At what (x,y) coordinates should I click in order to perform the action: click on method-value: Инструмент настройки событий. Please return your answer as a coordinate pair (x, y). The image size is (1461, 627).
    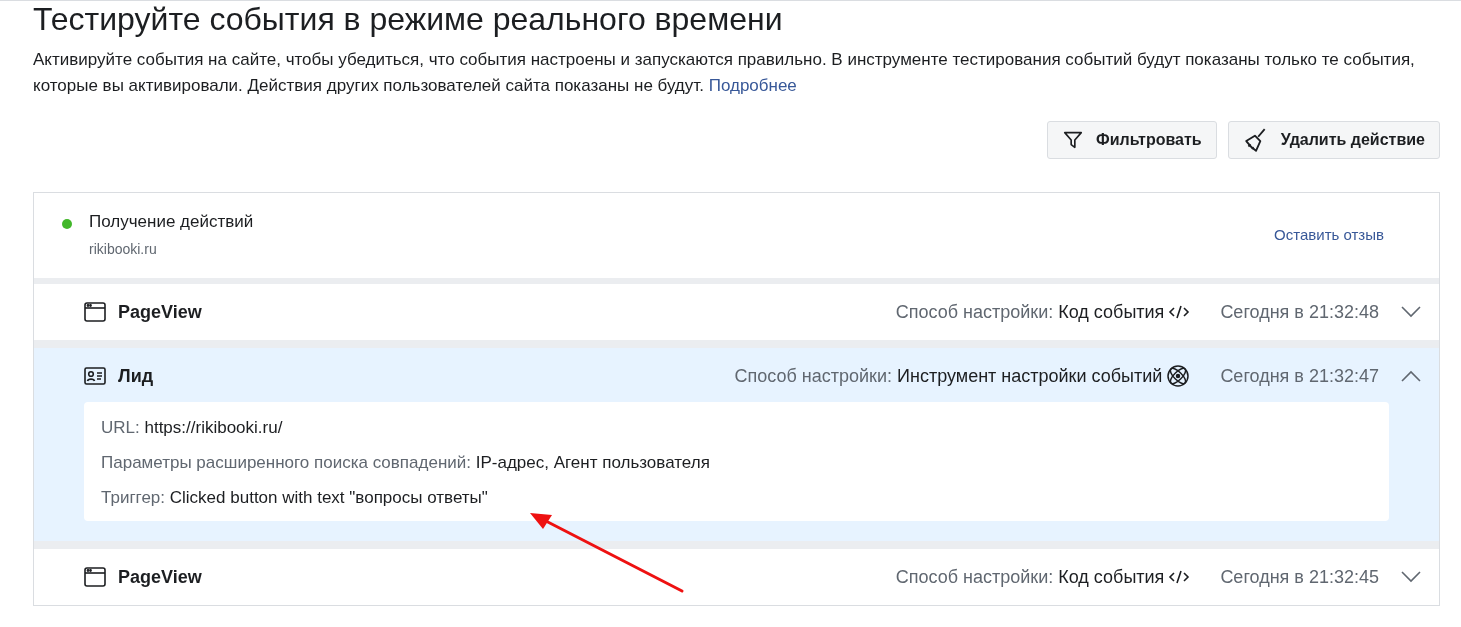
    Looking at the image, I should click on (1030, 376).